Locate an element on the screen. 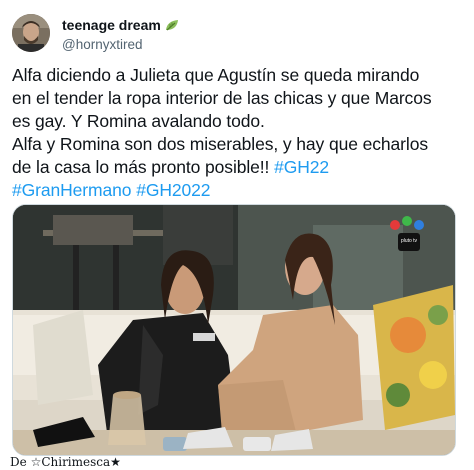  display-name: teenage dream is located at coordinates (111, 25).